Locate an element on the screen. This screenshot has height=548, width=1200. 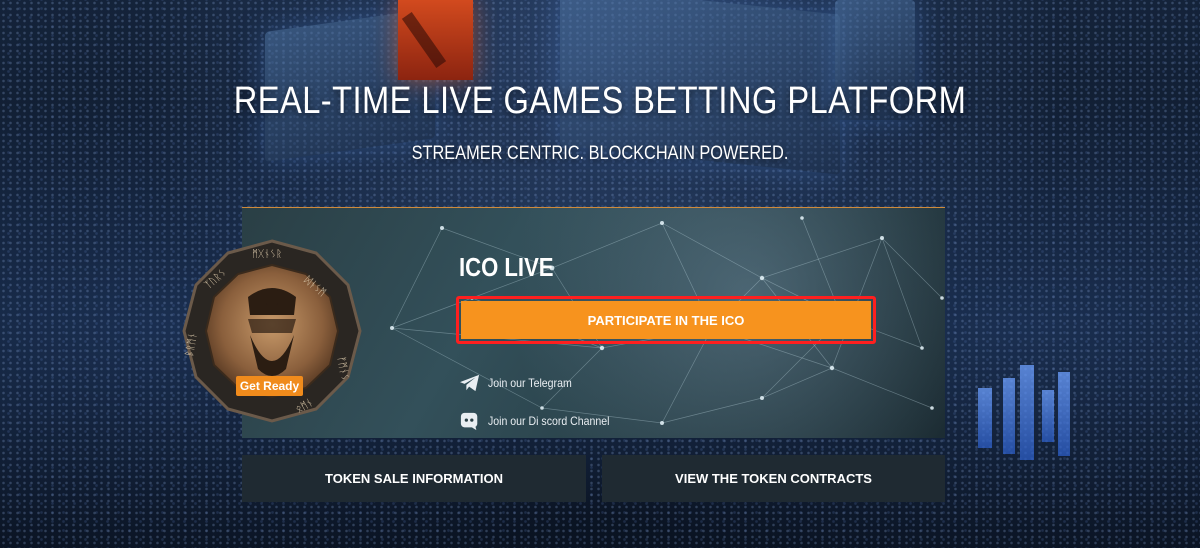
discord-link: Join our Di scord Channel is located at coordinates (542, 421).